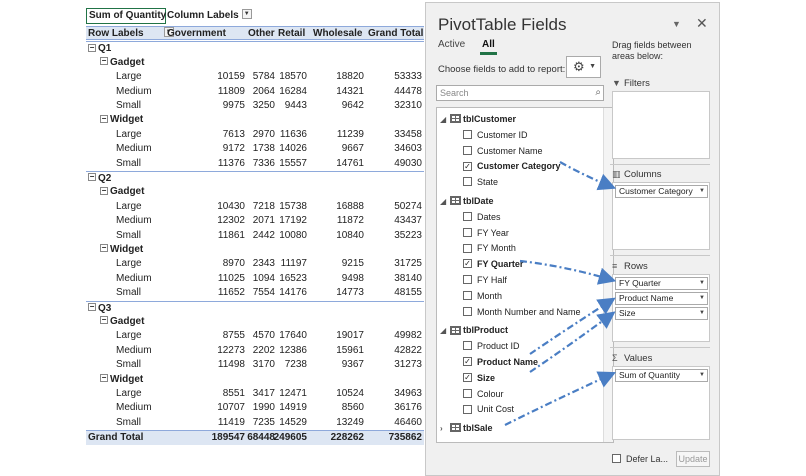  I want to click on value-cell: 44478, so click(408, 92).